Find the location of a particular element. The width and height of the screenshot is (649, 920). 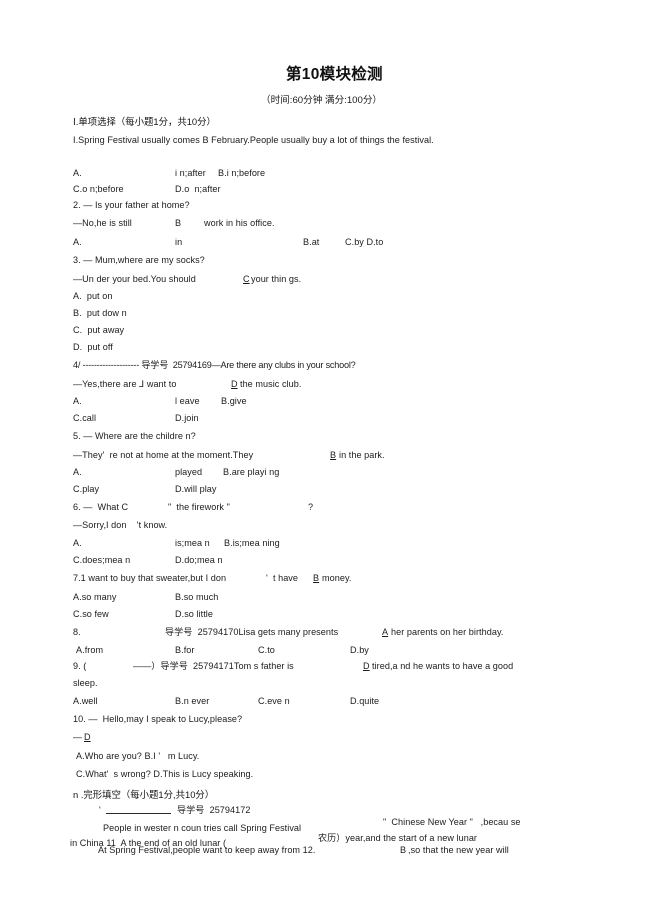

question-3-option-d: D. put off is located at coordinates (93, 347).